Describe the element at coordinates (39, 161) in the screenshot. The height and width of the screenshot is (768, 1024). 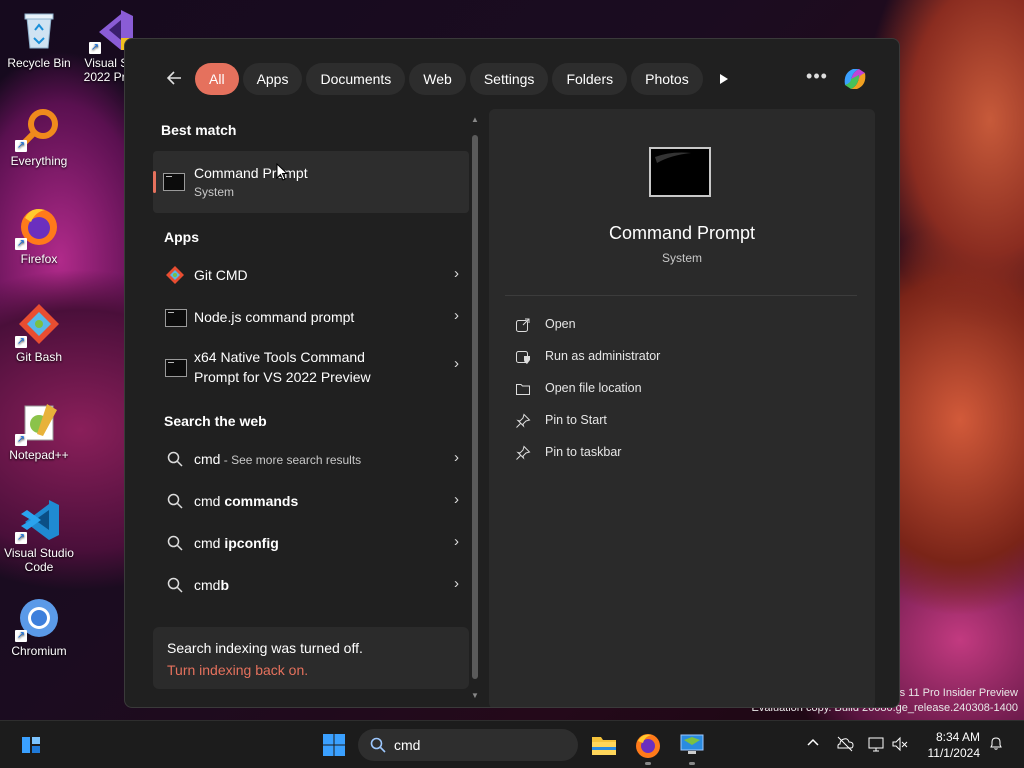
I see `desktop-icon-label: Everything` at that location.